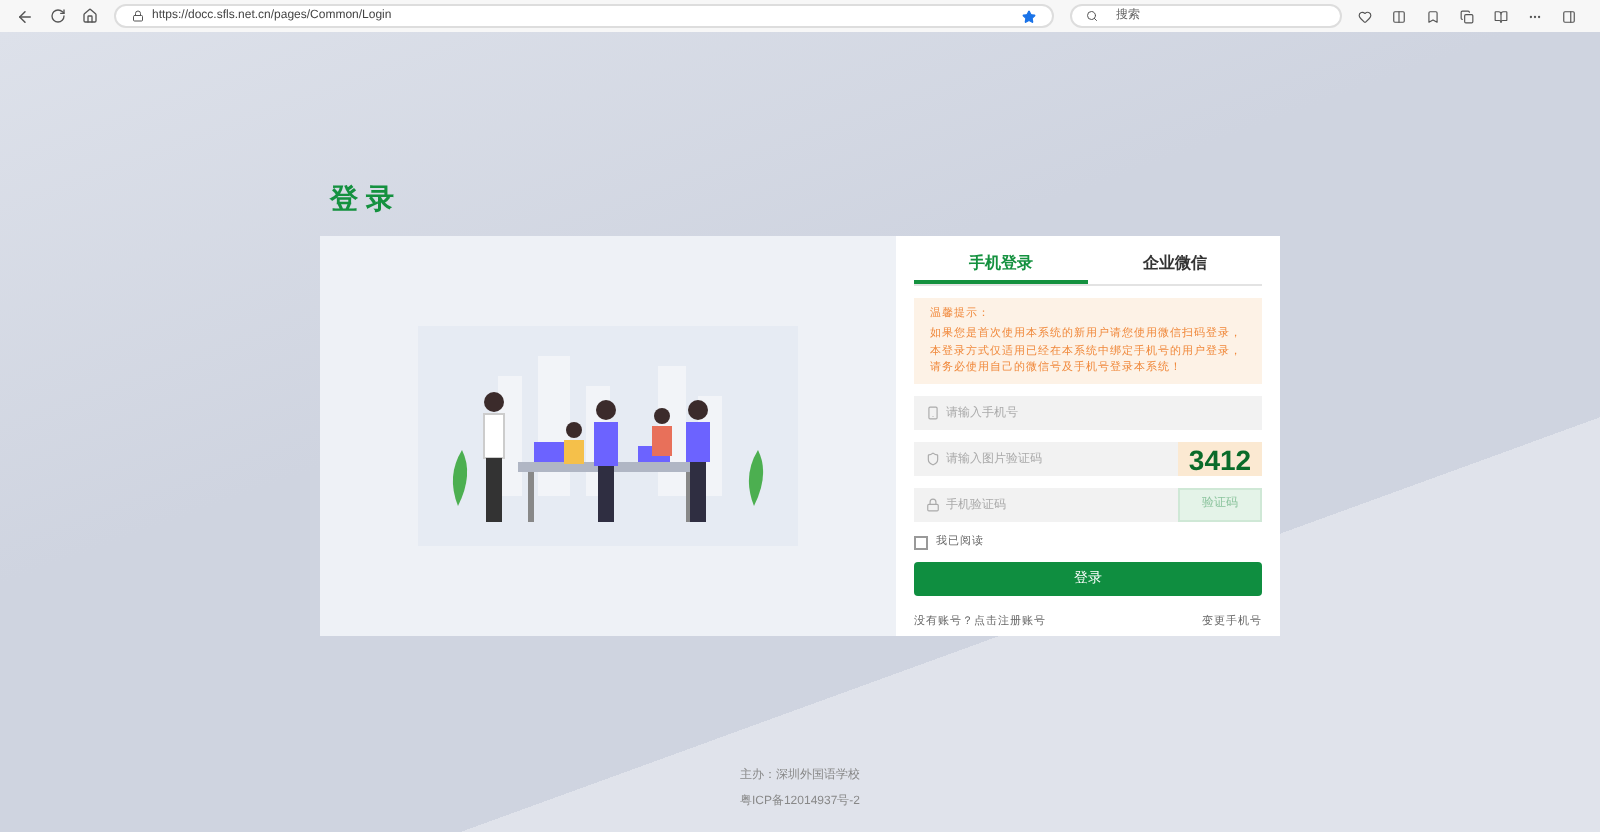 Image resolution: width=1600 pixels, height=832 pixels. Describe the element at coordinates (1569, 16) in the screenshot. I see `sidebar-icon` at that location.